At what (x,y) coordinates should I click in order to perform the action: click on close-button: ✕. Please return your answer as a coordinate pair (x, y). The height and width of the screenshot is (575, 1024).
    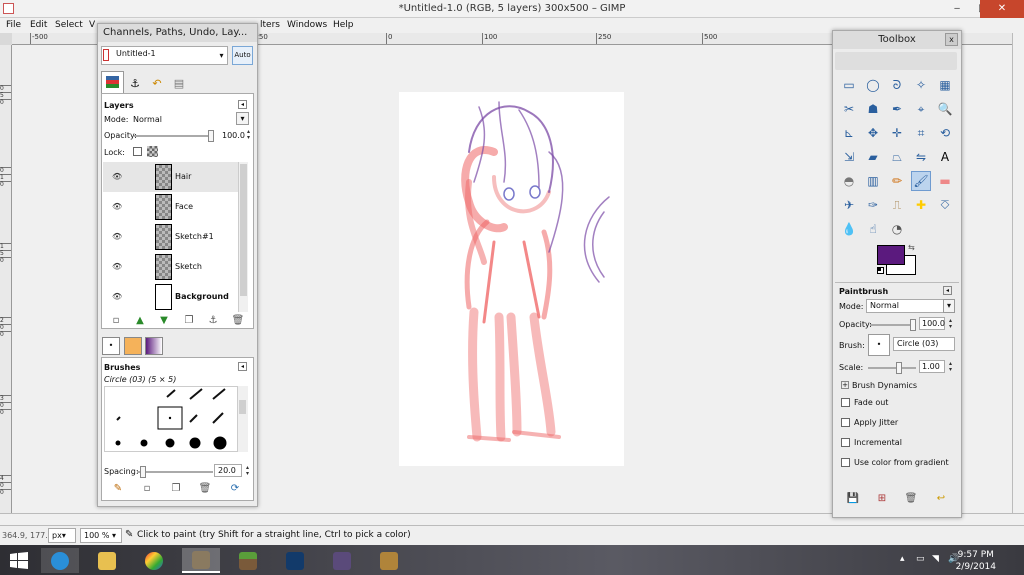
    Looking at the image, I should click on (1002, 9).